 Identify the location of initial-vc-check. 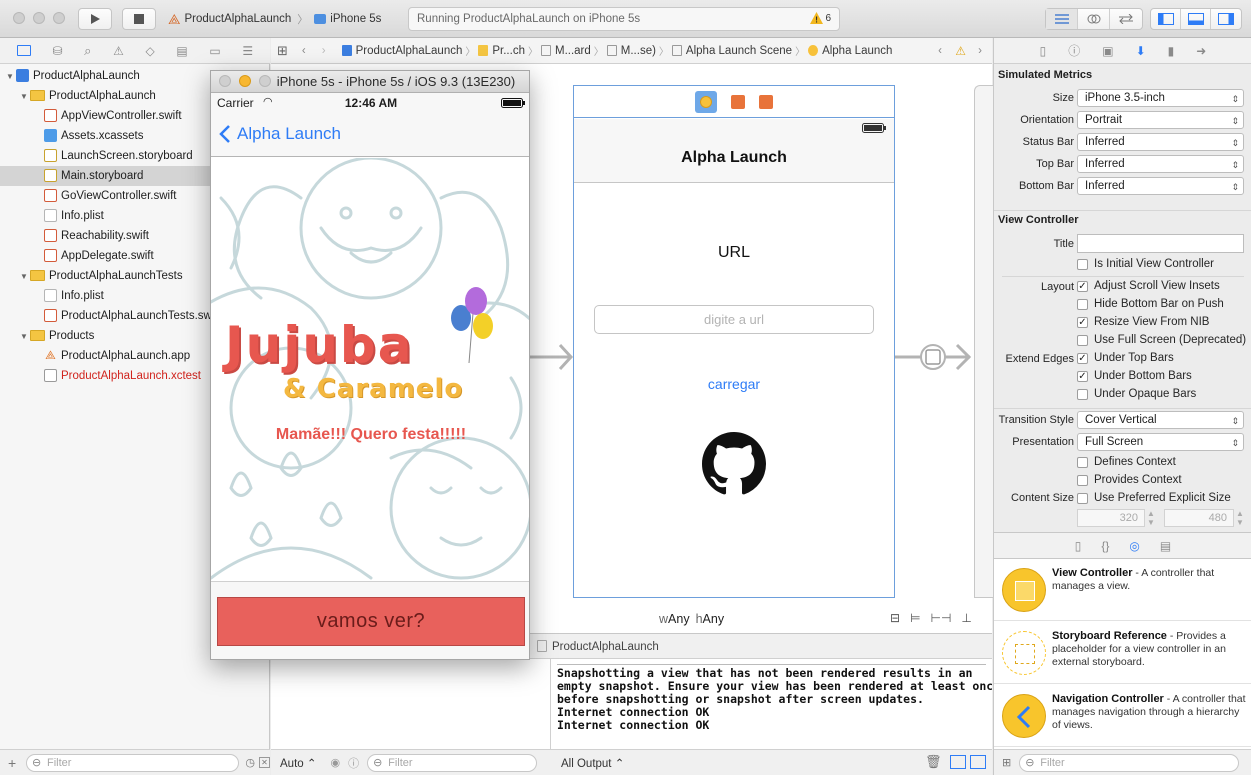
(1082, 264).